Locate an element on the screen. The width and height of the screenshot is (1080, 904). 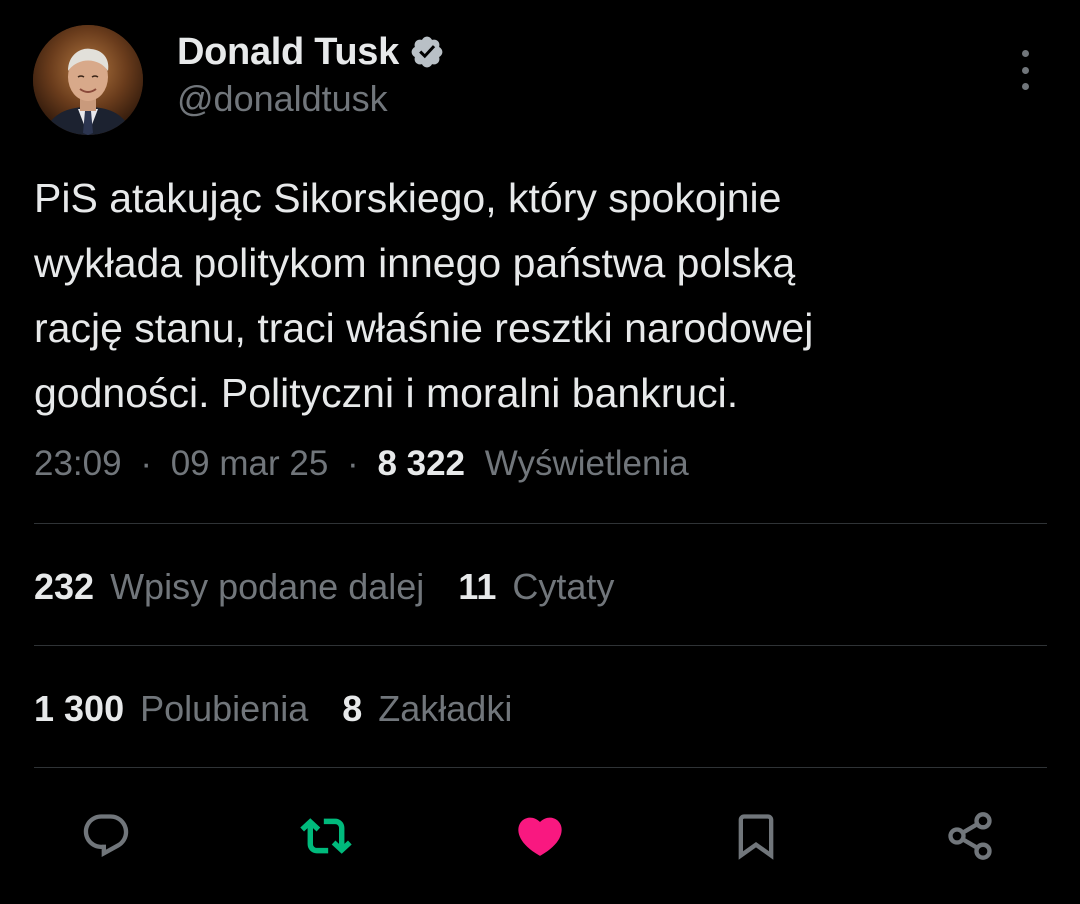
repost-button is located at coordinates (326, 836).